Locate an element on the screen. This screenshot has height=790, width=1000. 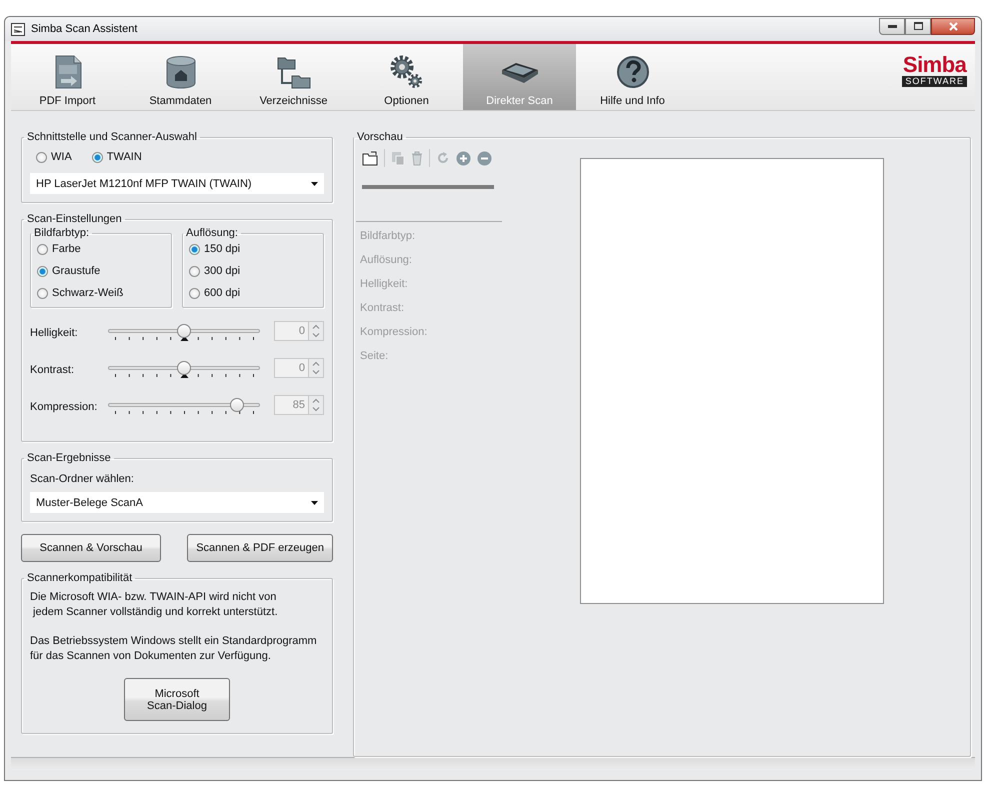
slider-label: Kompression: is located at coordinates (64, 406).